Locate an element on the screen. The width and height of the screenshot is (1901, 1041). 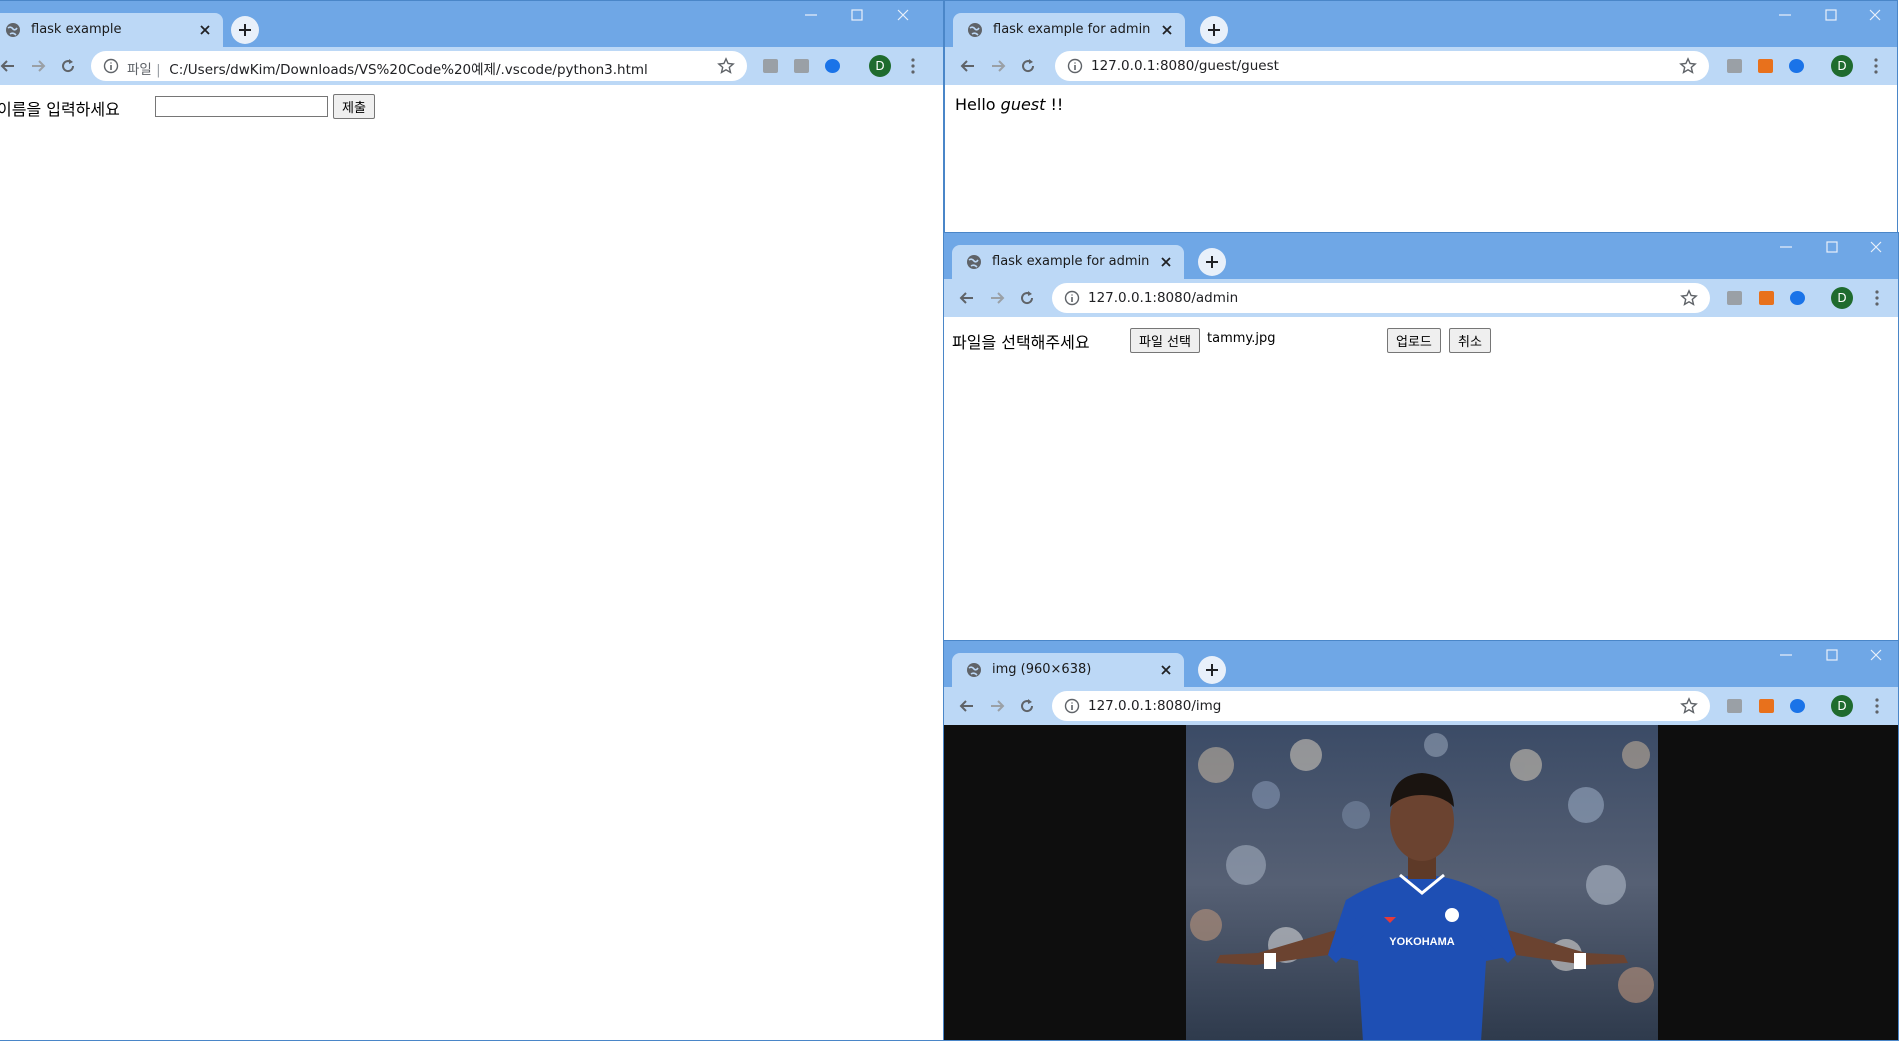
toolbar: 127.0.0.1:8080/img D is located at coordinates (1421, 706).